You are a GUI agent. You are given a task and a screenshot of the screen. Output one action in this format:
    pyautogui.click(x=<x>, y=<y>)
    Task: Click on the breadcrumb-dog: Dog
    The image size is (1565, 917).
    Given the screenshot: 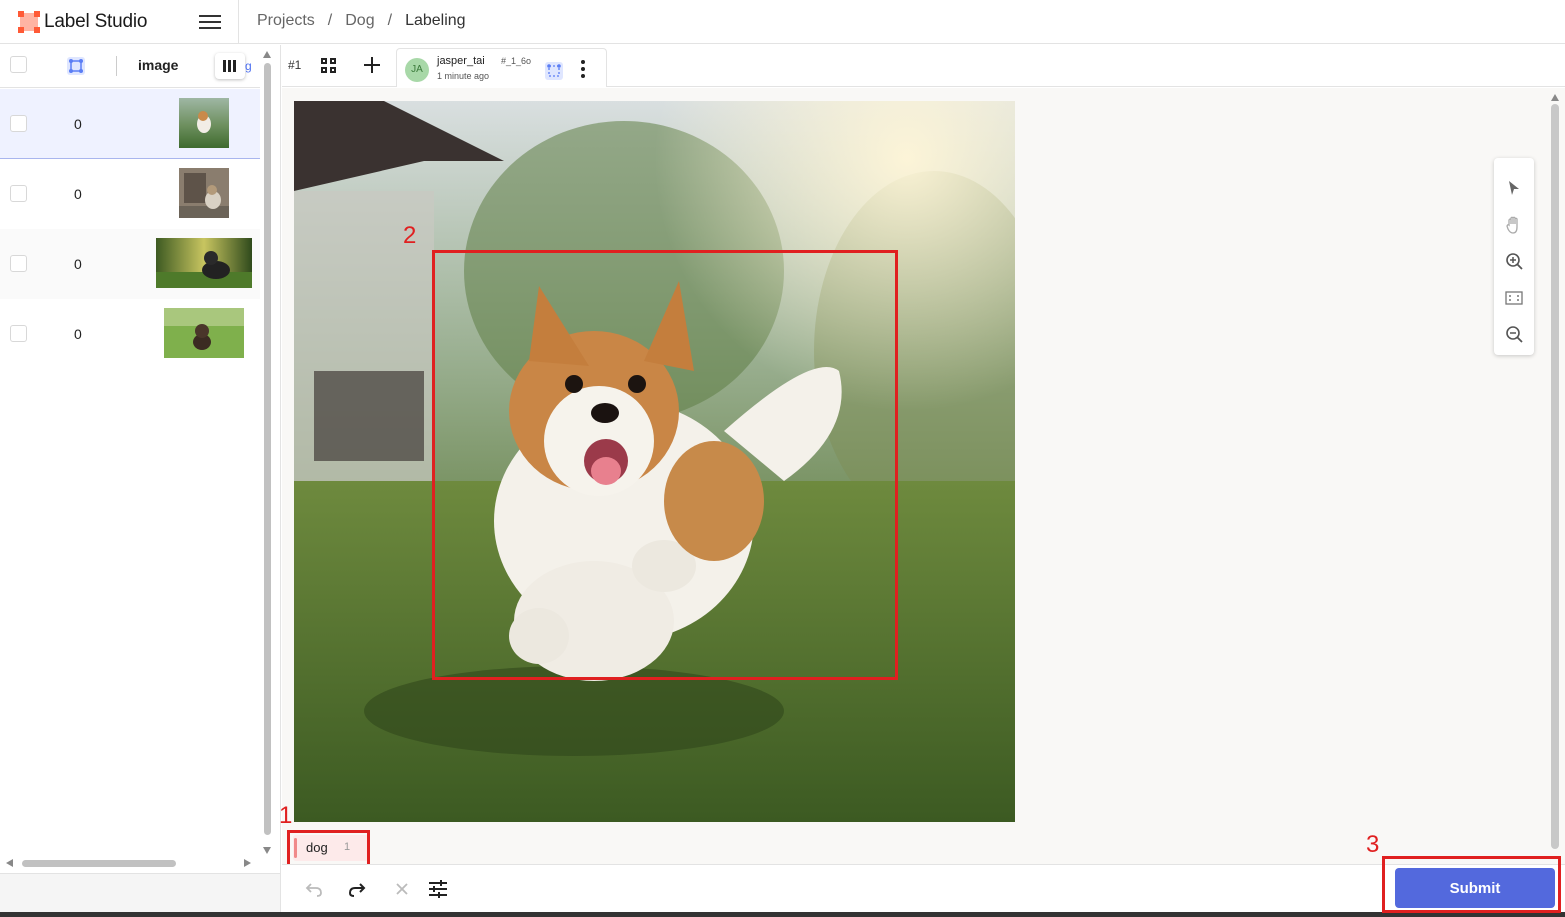 What is the action you would take?
    pyautogui.click(x=359, y=21)
    